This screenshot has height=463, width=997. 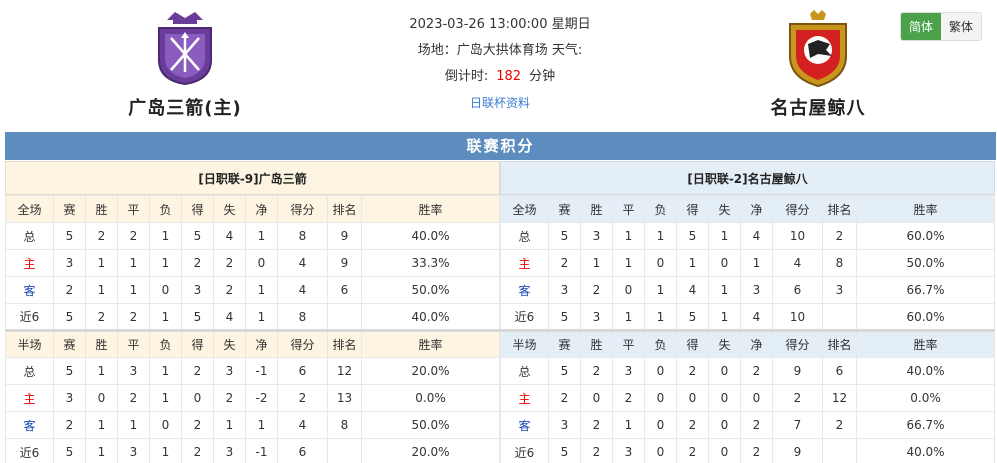 I want to click on traditional-chinese-button: 繁体, so click(x=961, y=26).